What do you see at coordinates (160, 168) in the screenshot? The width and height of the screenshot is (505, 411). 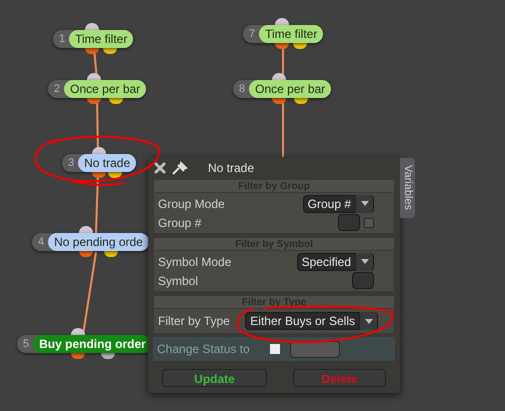 I see `close-icon` at bounding box center [160, 168].